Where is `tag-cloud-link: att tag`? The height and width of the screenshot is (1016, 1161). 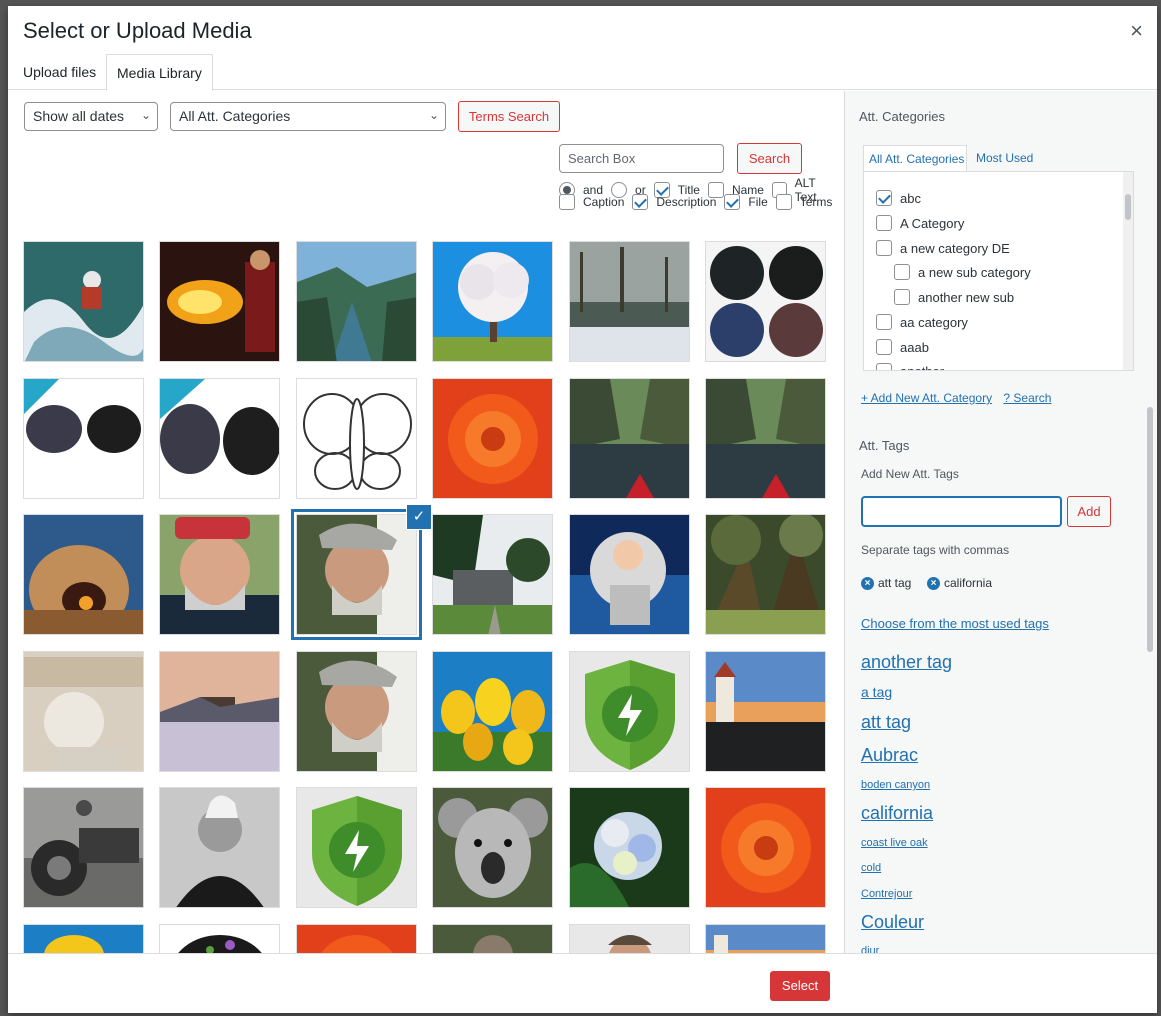 tag-cloud-link: att tag is located at coordinates (886, 722).